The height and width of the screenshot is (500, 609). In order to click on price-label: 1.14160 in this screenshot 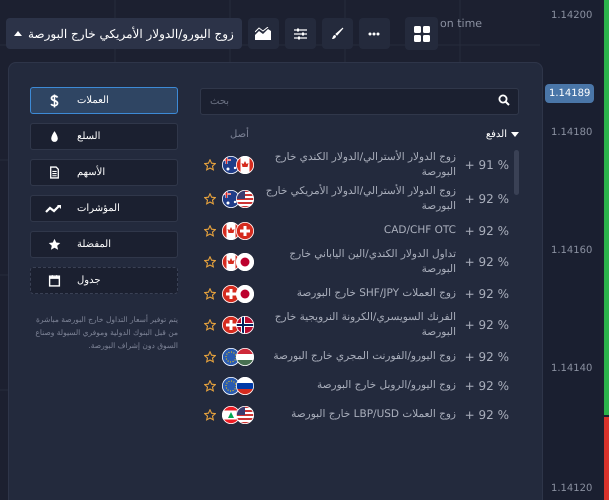, I will do `click(571, 251)`.